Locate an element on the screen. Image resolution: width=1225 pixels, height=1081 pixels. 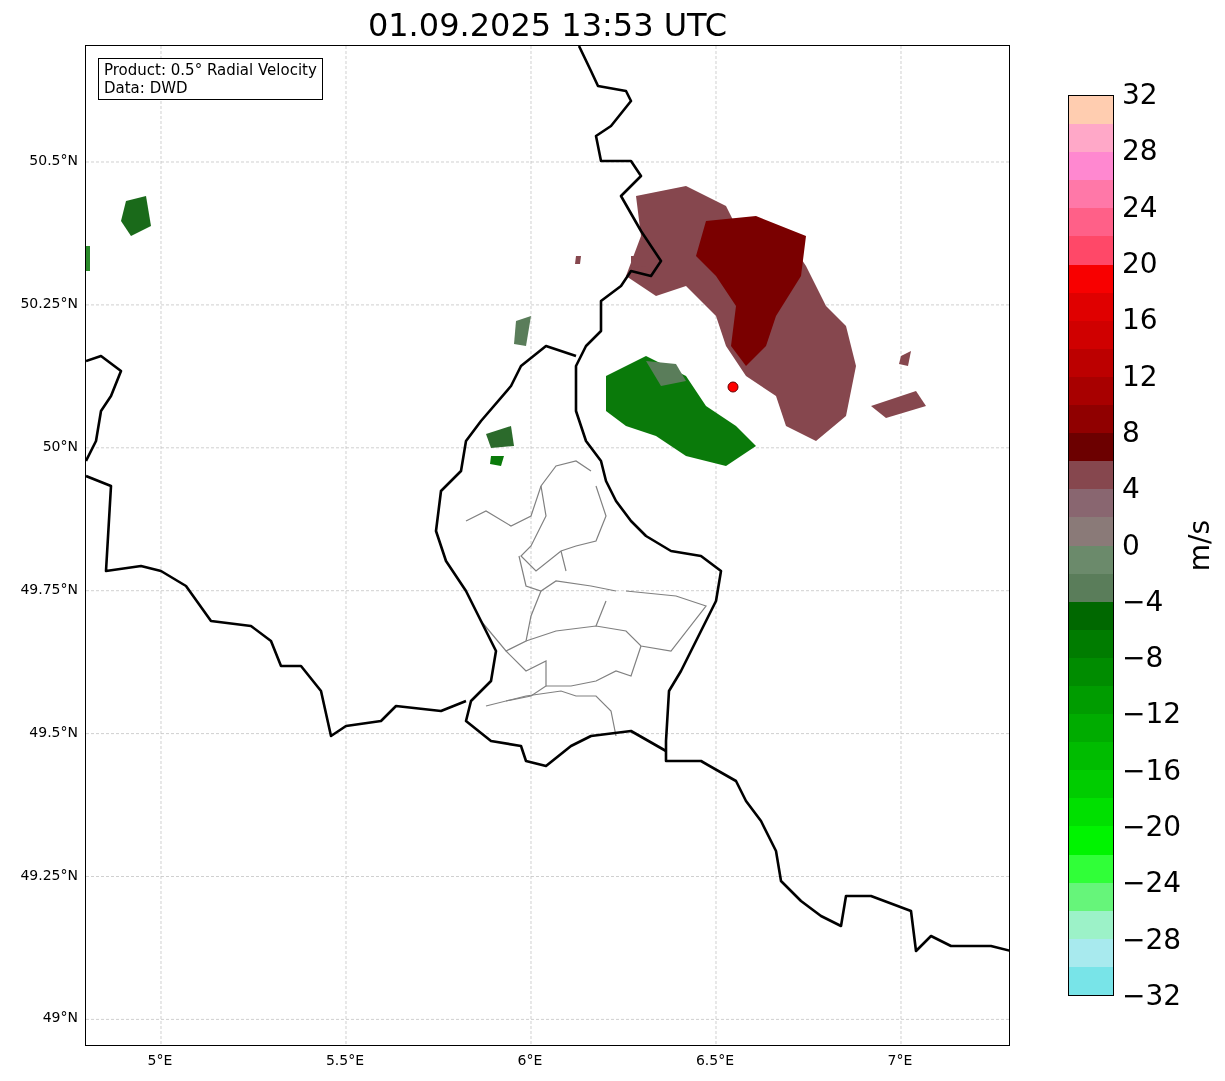
latitude-tick-label: 50.25°N is located at coordinates (49, 302).